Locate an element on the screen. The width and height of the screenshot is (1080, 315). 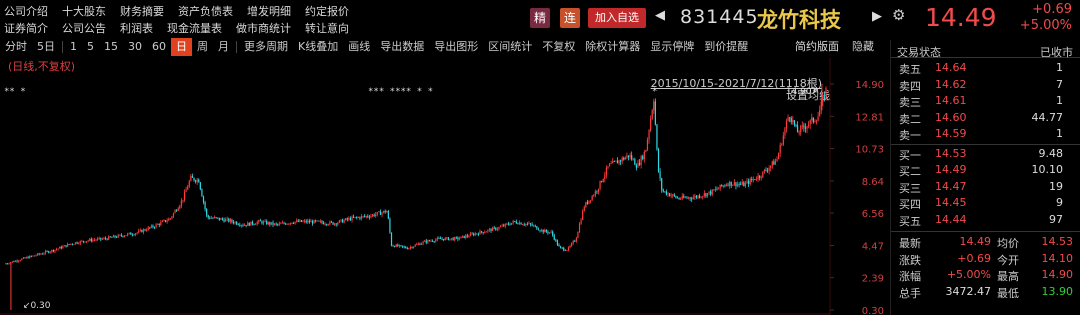
y-tick-label: 10.73 is located at coordinates (869, 150).